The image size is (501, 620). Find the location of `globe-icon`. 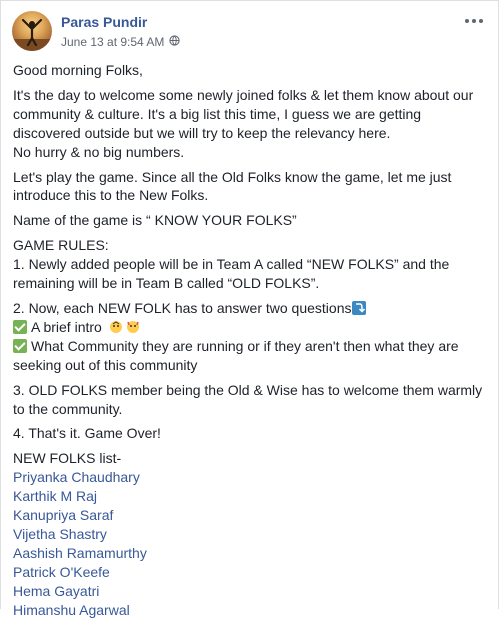

globe-icon is located at coordinates (175, 42).